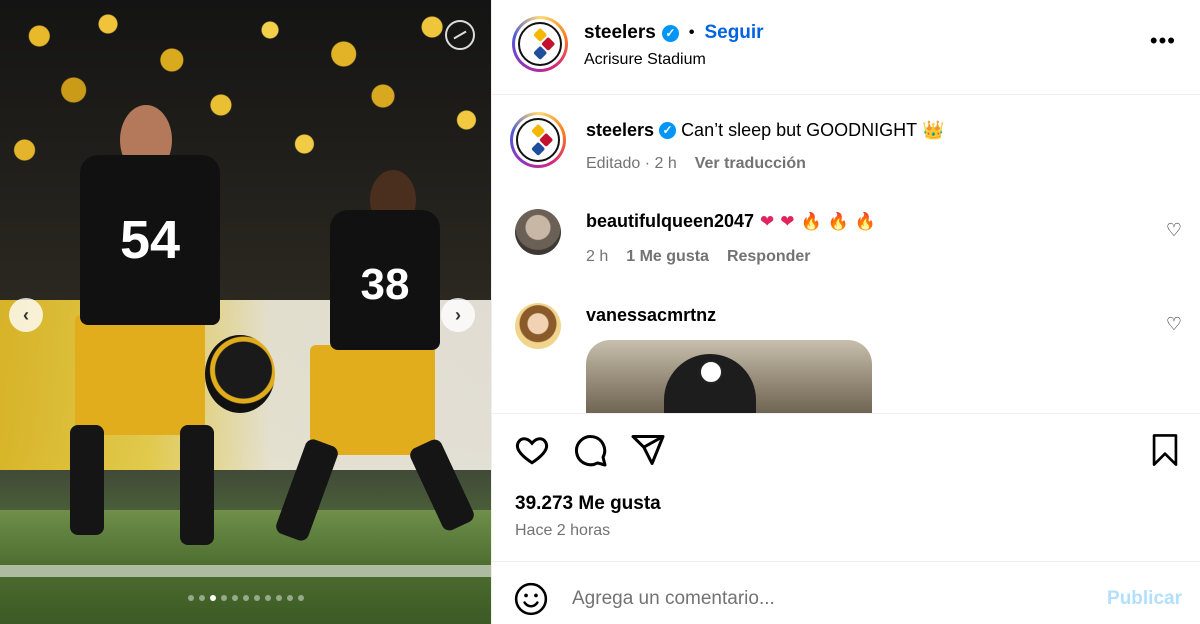  I want to click on caption-avatar, so click(538, 140).